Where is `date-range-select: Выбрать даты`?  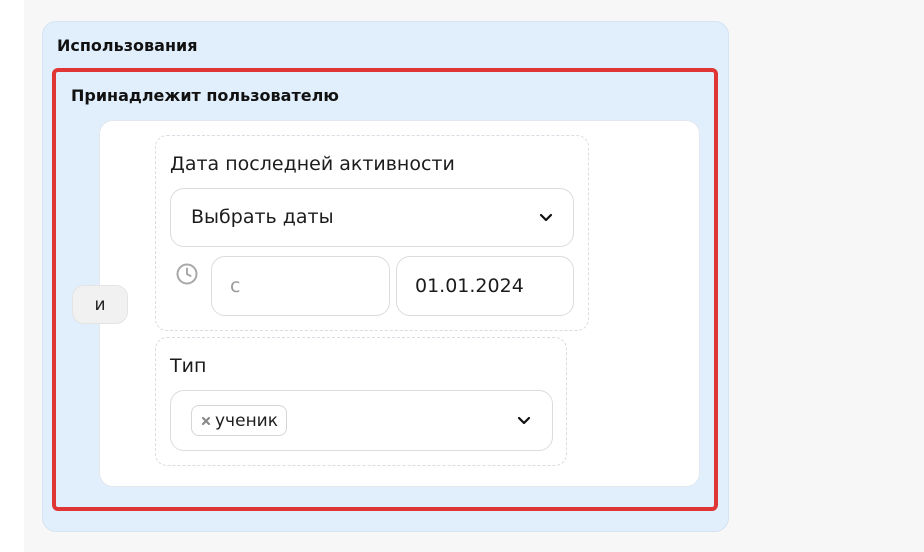
date-range-select: Выбрать даты is located at coordinates (372, 217).